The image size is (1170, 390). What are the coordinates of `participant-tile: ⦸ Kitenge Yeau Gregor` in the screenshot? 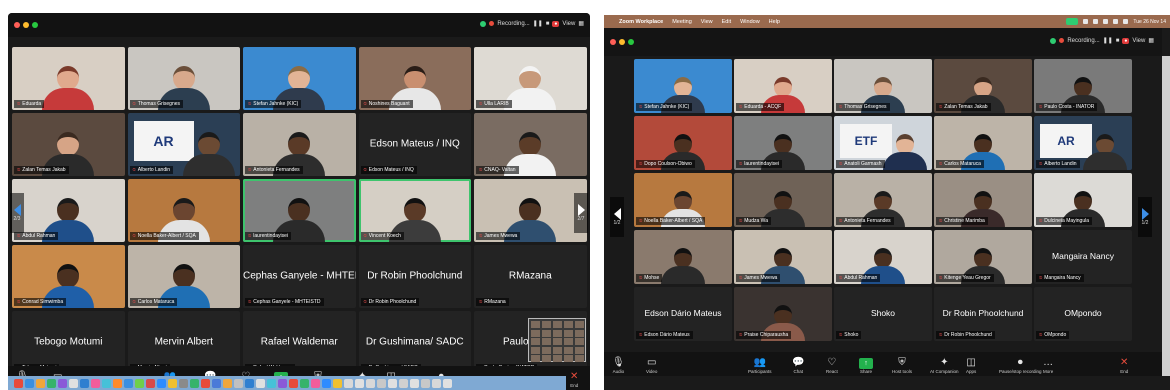 It's located at (983, 257).